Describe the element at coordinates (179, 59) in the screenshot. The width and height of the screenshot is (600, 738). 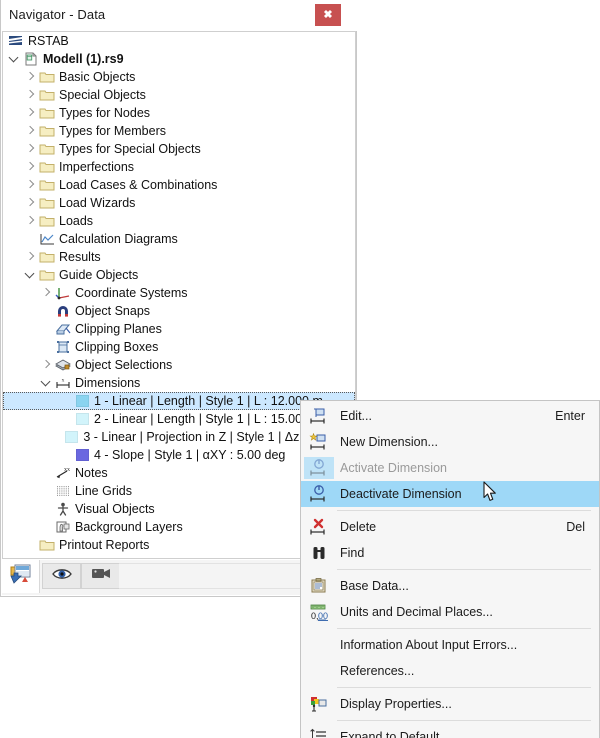
I see `tree-item-modell-1-rs9: Modell (1).rs9` at that location.